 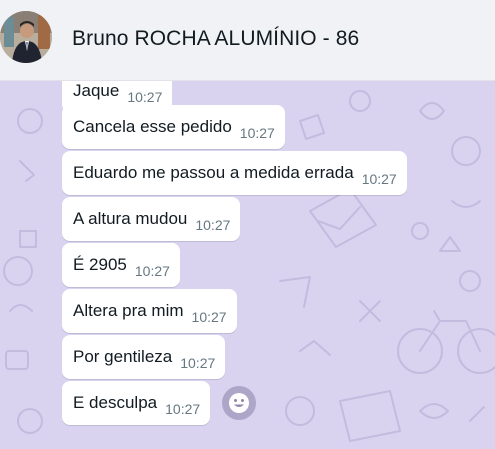 I want to click on message-bubble: E desculpa 10:27, so click(x=136, y=403).